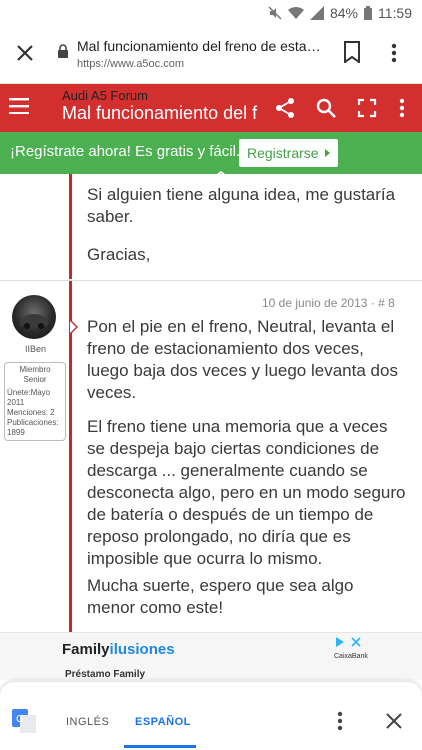  I want to click on register-button-label: Registrarse, so click(283, 153).